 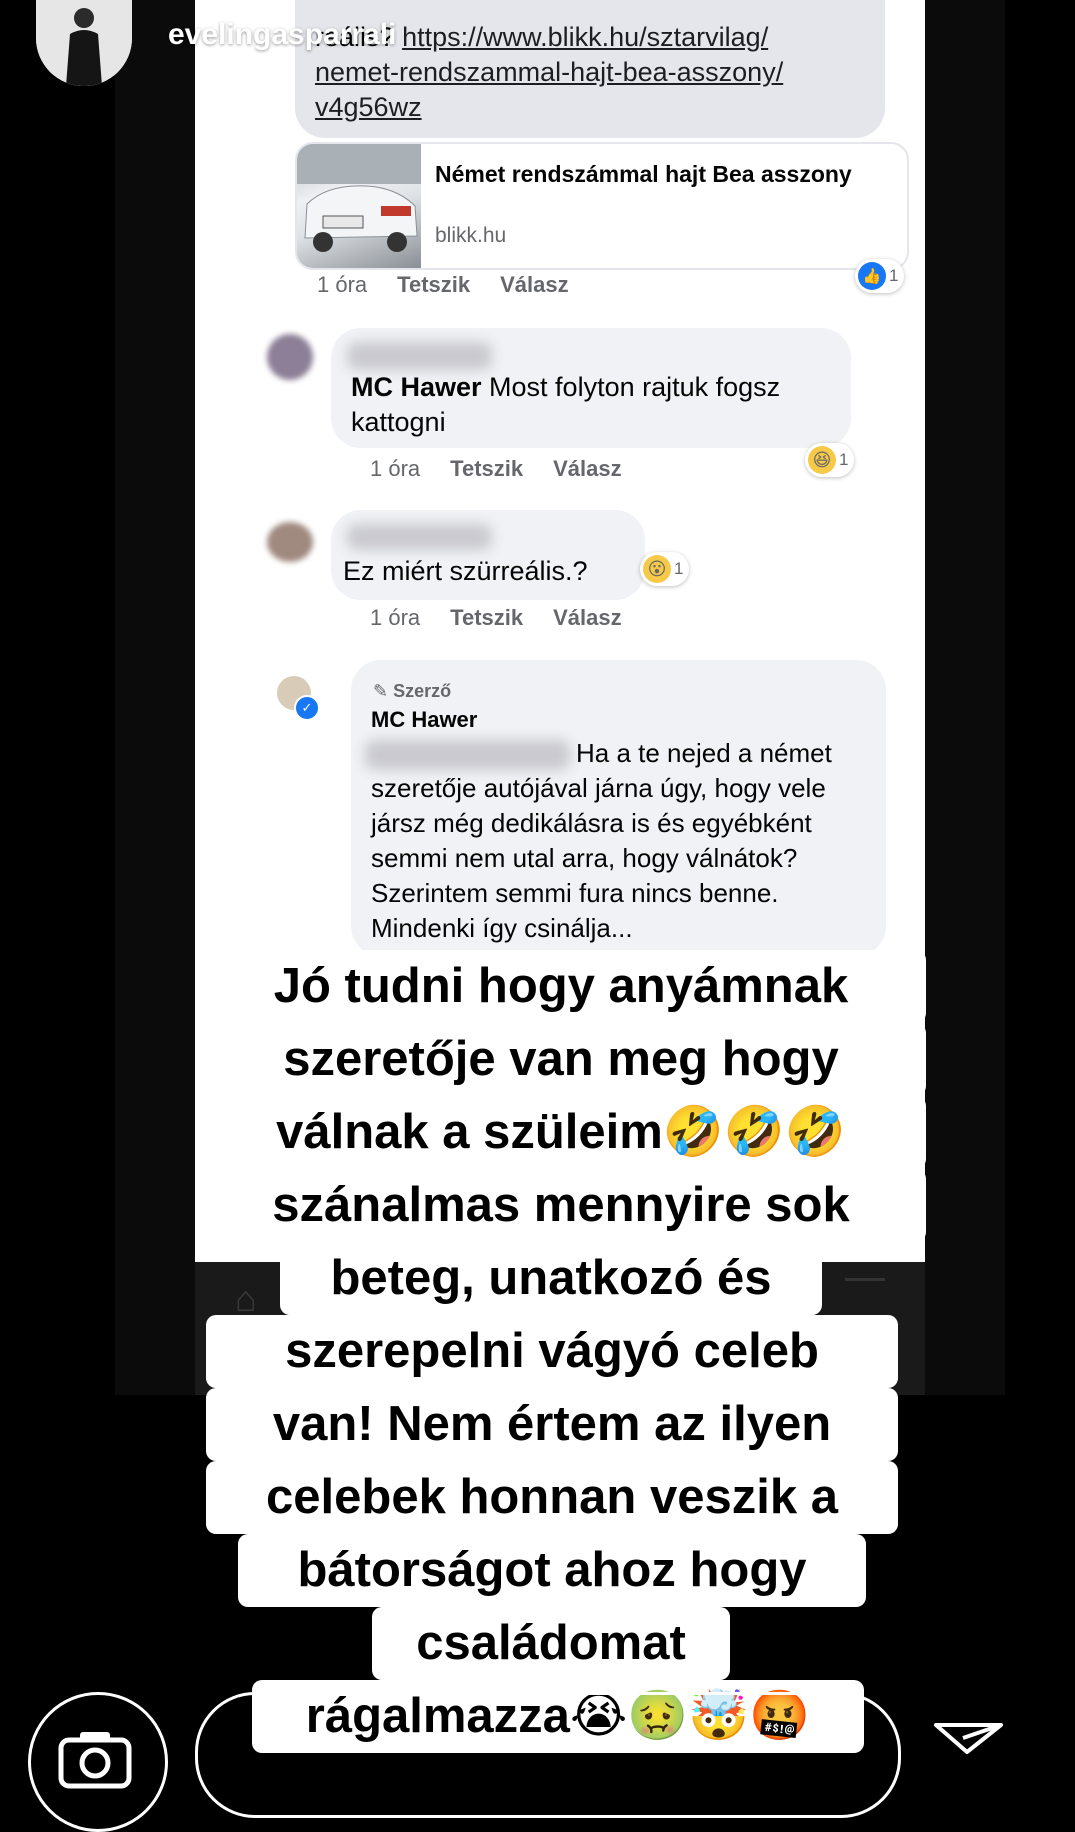 I want to click on pencil-icon: ✎, so click(x=381, y=691).